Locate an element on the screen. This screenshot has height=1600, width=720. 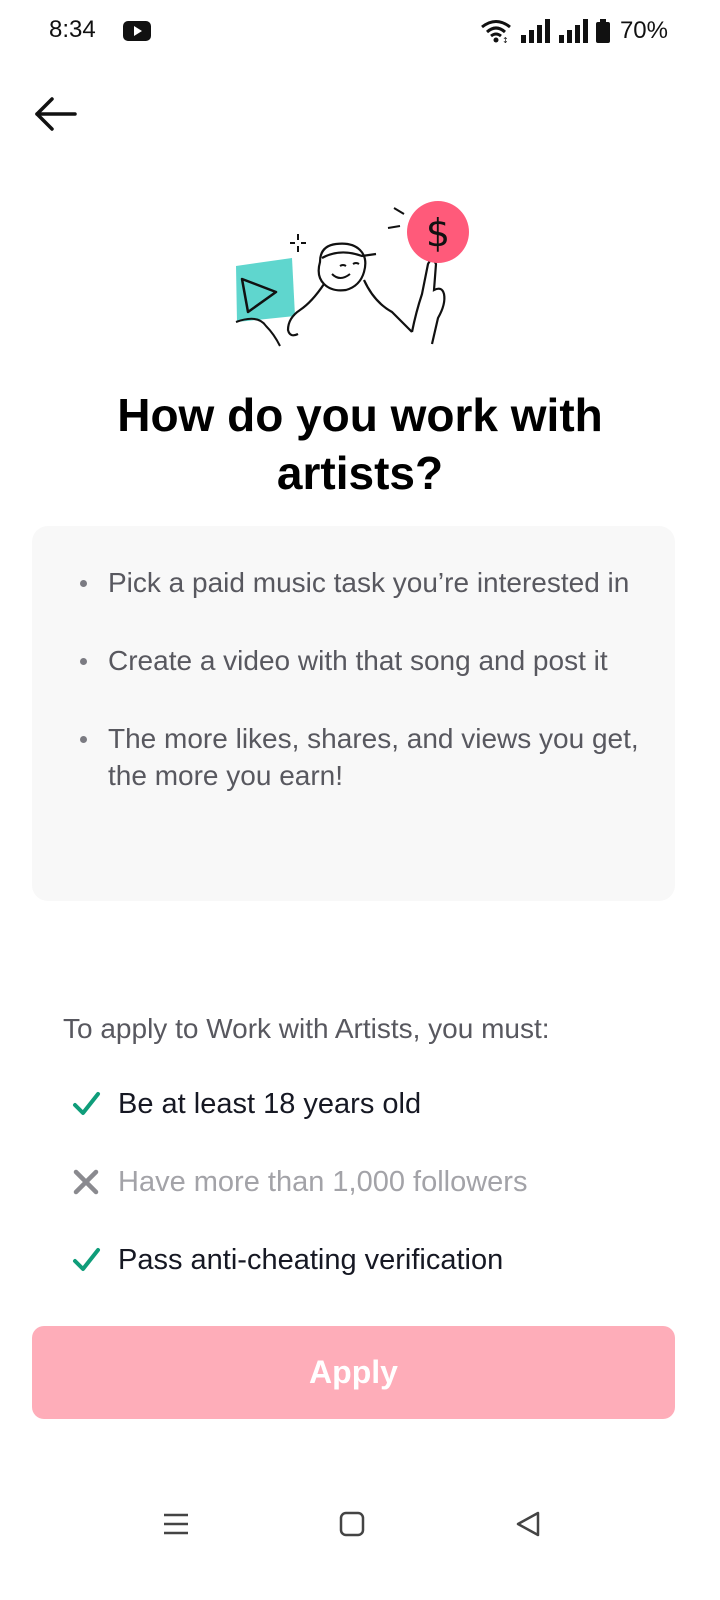
requirement-text: Pass anti-cheating verification is located at coordinates (311, 1259).